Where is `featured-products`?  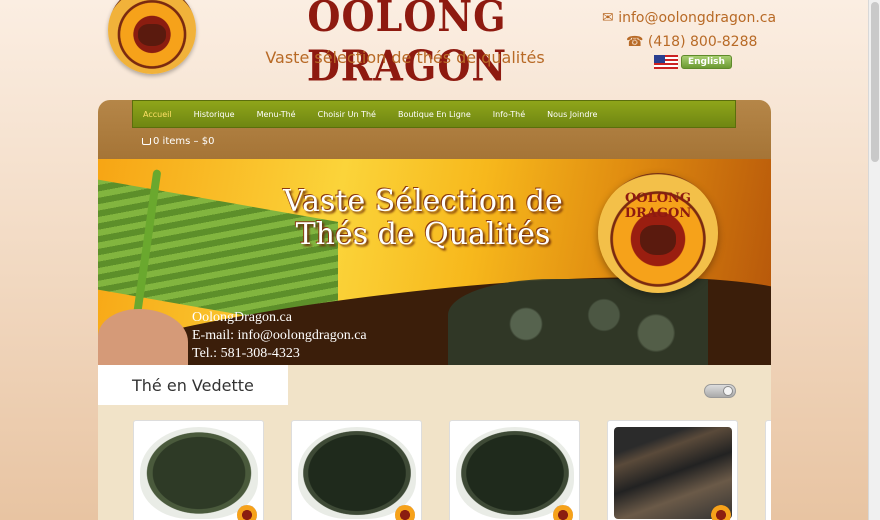
featured-products is located at coordinates (452, 470).